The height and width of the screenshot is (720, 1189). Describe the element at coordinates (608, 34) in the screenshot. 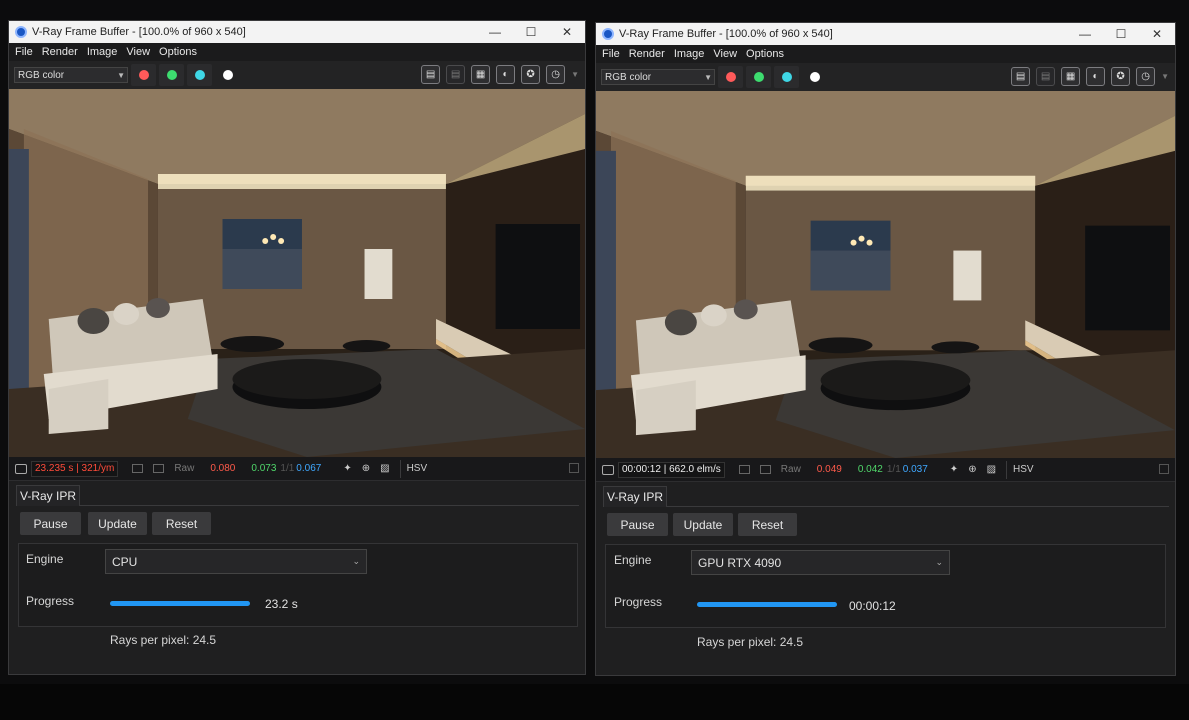

I see `vray-app-icon` at that location.